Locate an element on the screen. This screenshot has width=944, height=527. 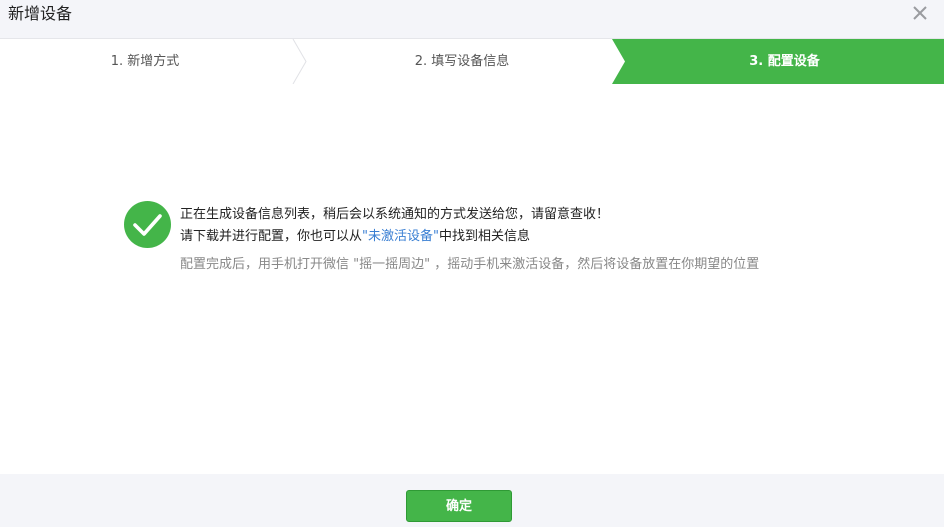
status-message: 正在生成设备信息列表，稍后会以系统通知的方式发送给您，请留意查收！ is located at coordinates (395, 214).